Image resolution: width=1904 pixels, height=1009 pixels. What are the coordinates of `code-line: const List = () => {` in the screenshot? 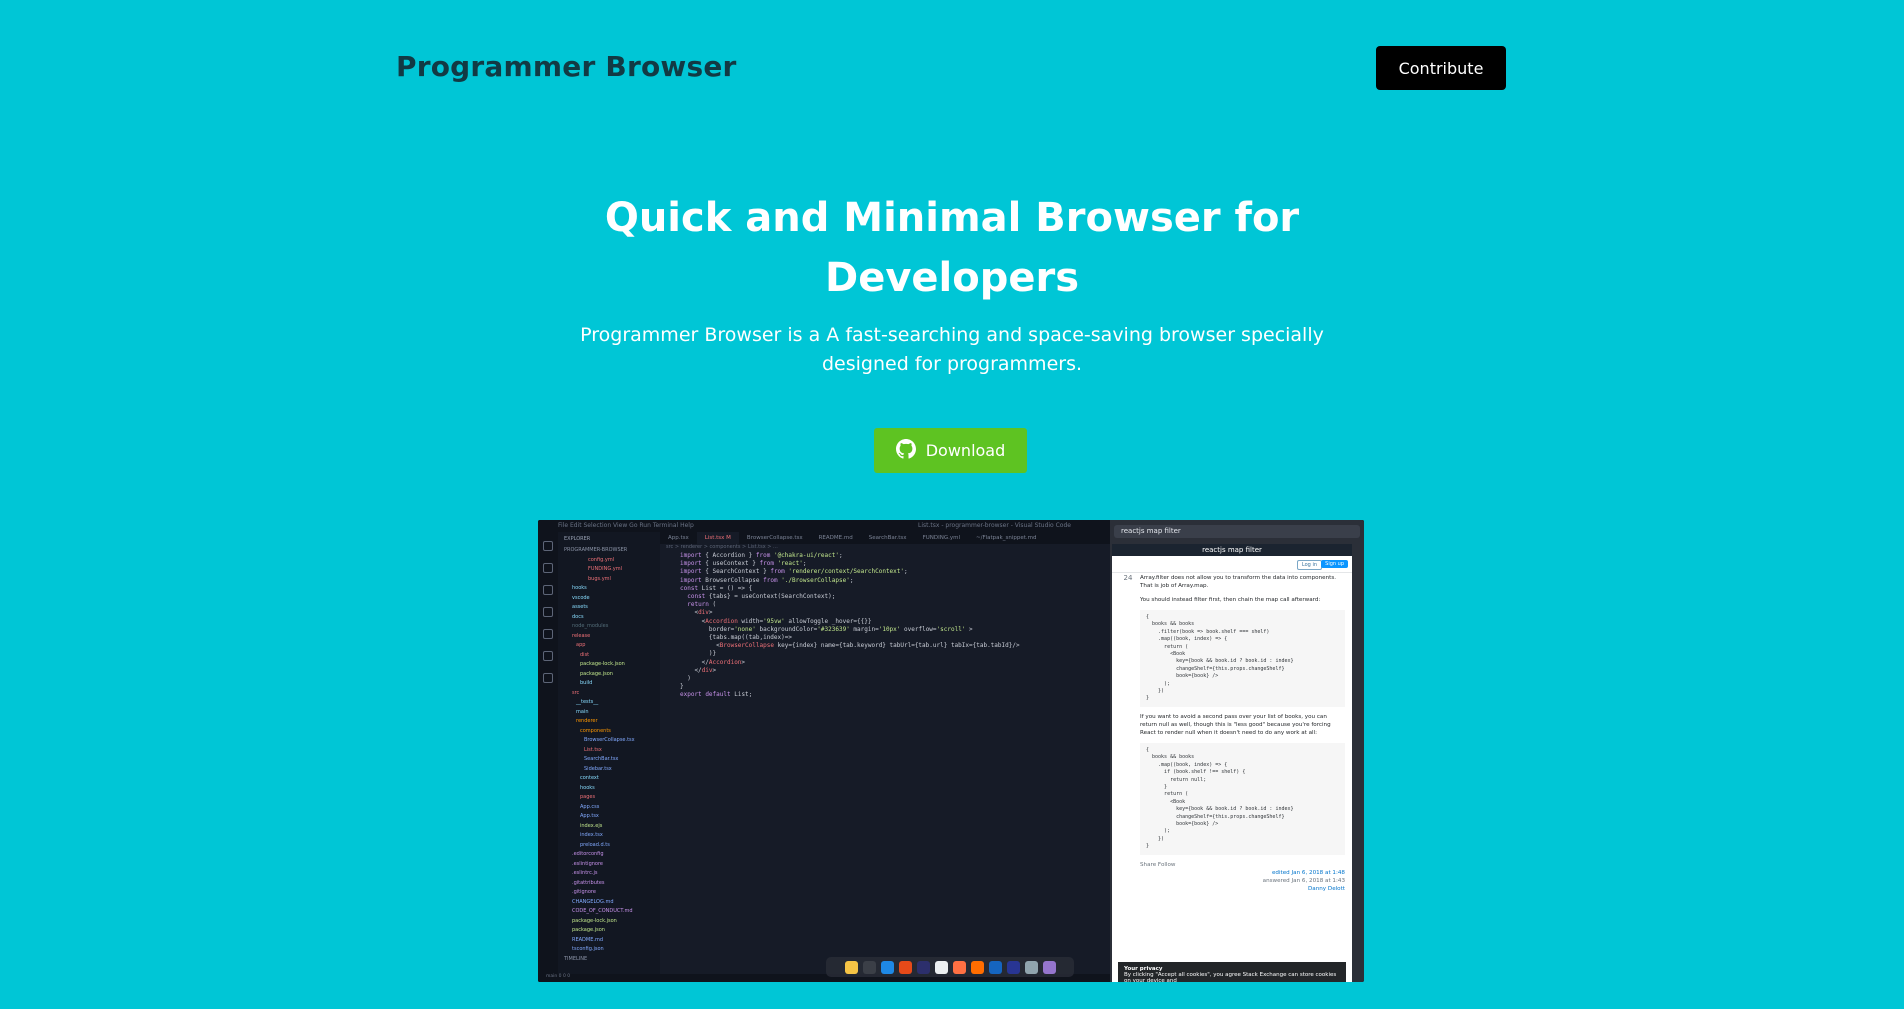 It's located at (716, 588).